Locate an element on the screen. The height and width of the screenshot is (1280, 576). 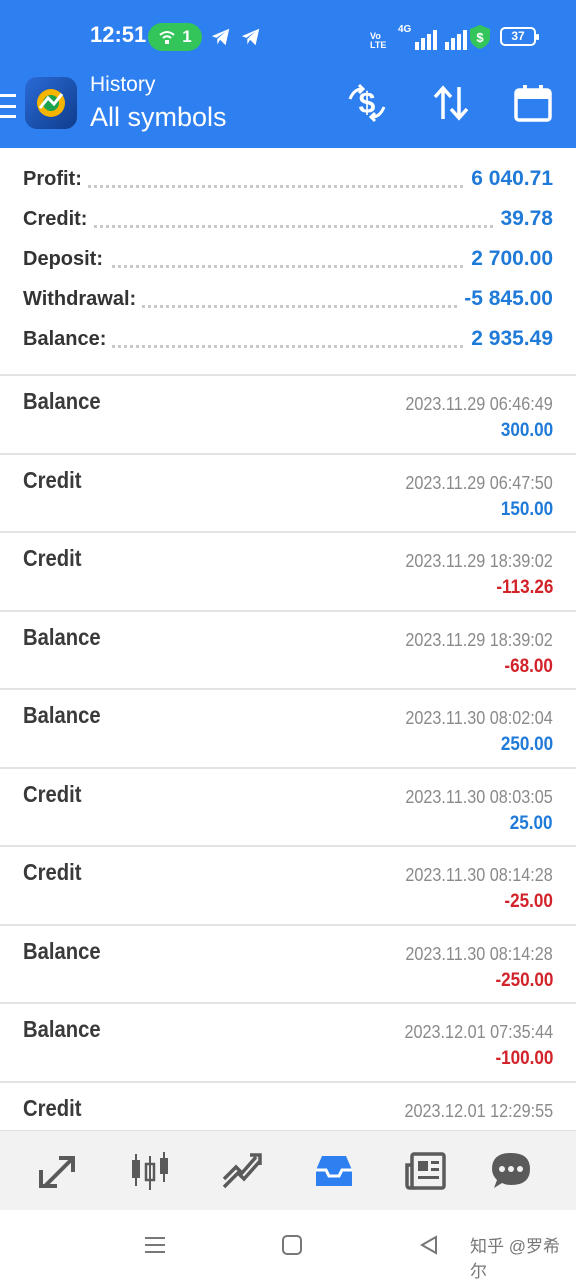
deal-row: Credit 2023.11.29 06:47:50 150.00 is located at coordinates (288, 494).